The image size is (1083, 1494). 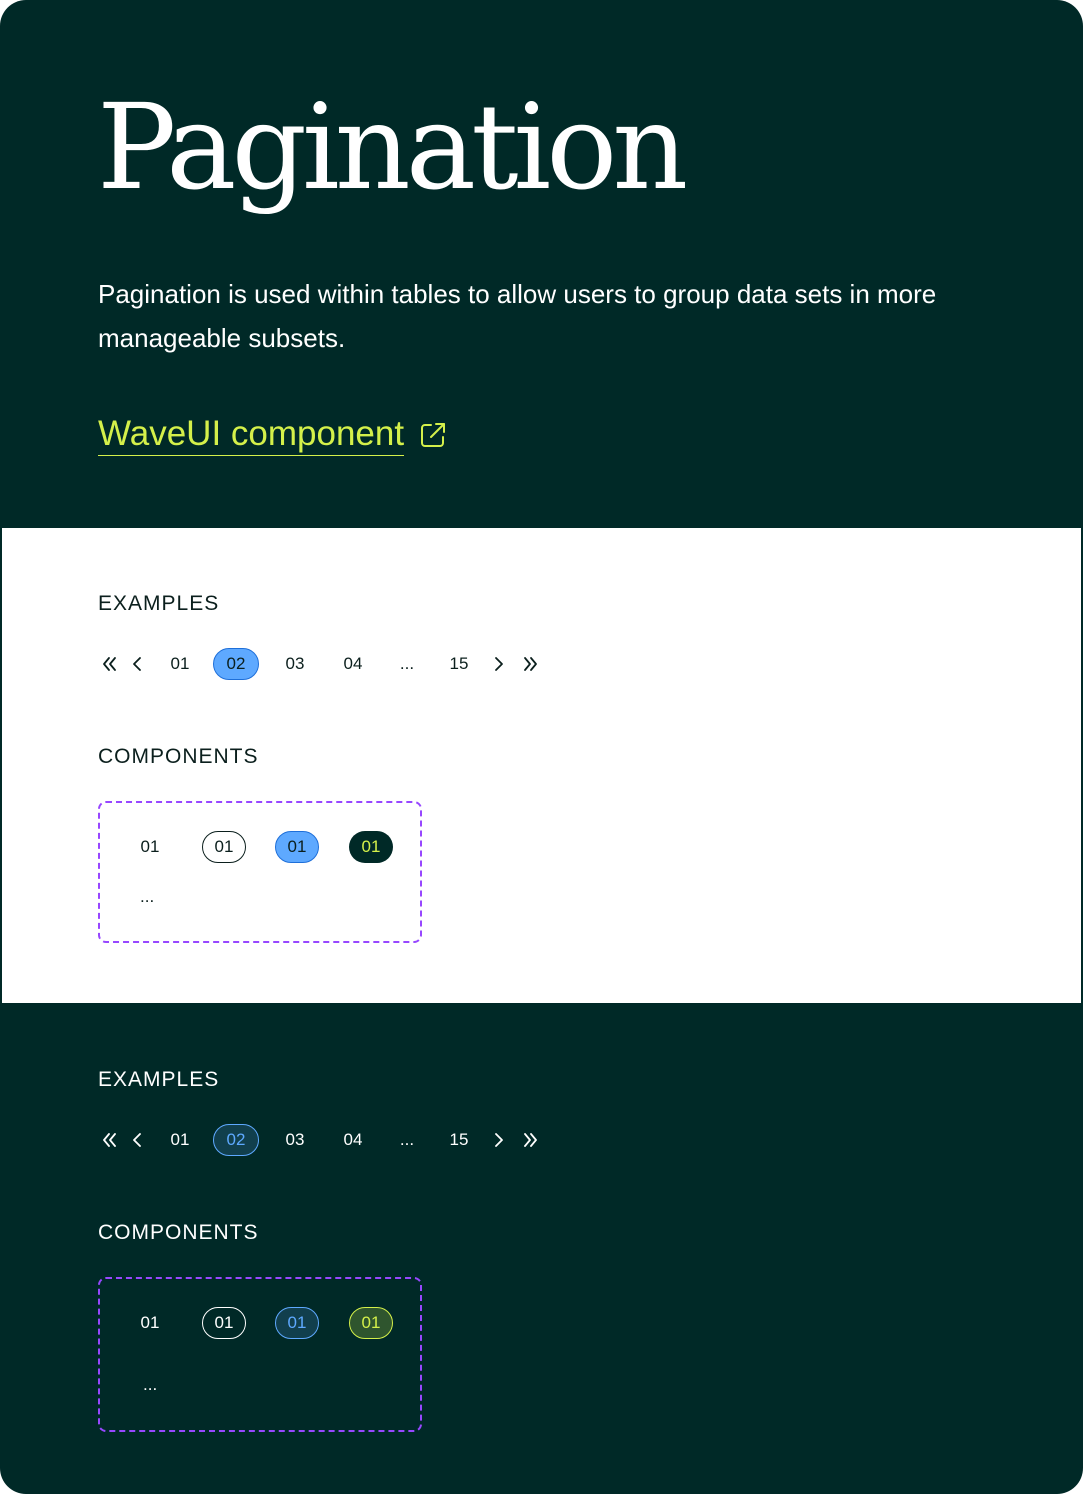 I want to click on waveui-component-link: WaveUI component, so click(x=273, y=434).